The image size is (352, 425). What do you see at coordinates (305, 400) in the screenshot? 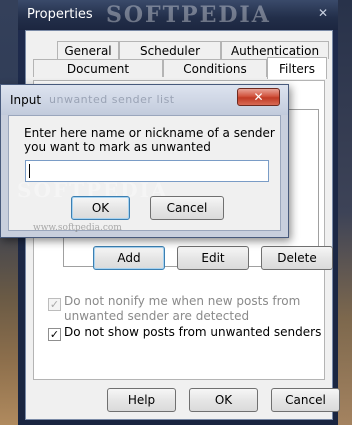
I see `cancel-button: Cancel` at bounding box center [305, 400].